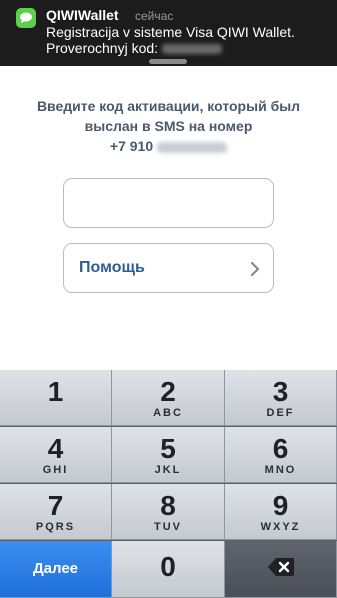 The image size is (337, 598). I want to click on delete-key, so click(281, 569).